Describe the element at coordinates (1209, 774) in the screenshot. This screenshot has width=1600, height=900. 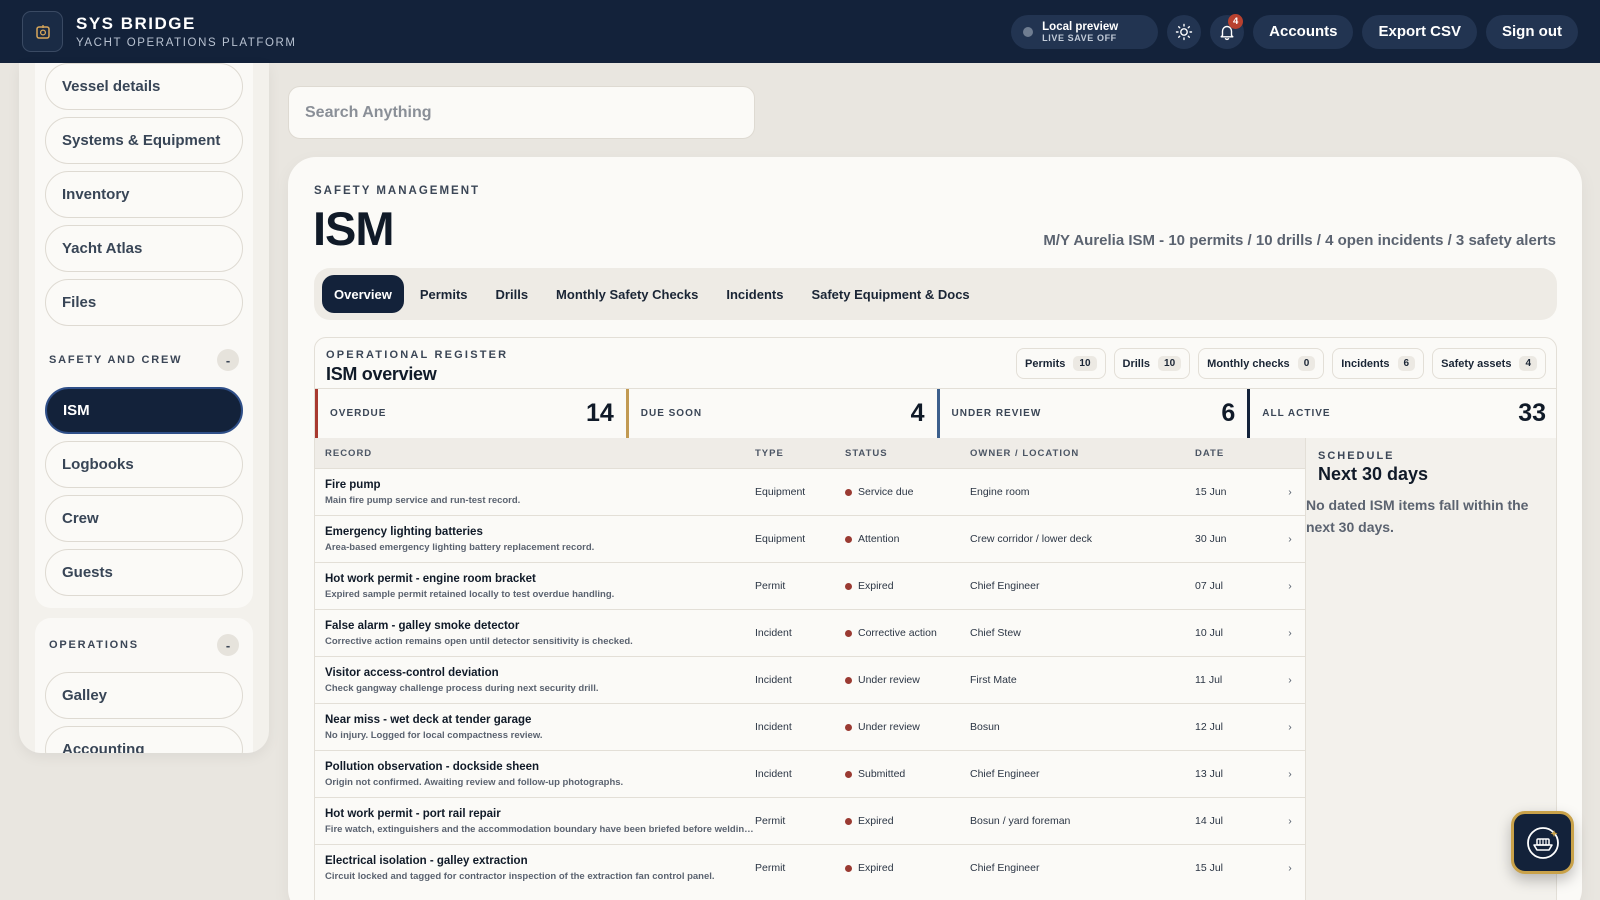
I see `date-cell: 13 Jul` at that location.